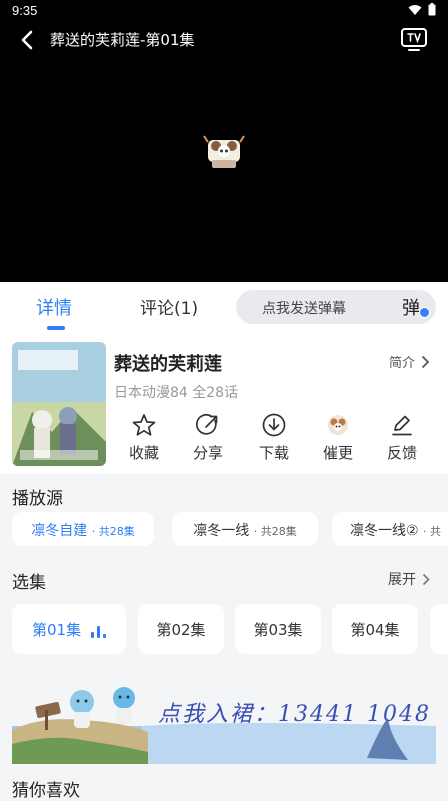 Image resolution: width=448 pixels, height=801 pixels. What do you see at coordinates (273, 453) in the screenshot?
I see `download-label: 下载` at bounding box center [273, 453].